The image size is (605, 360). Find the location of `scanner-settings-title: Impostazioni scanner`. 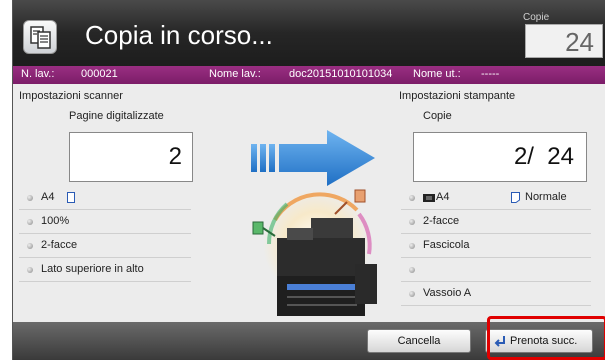

scanner-settings-title: Impostazioni scanner is located at coordinates (71, 96).